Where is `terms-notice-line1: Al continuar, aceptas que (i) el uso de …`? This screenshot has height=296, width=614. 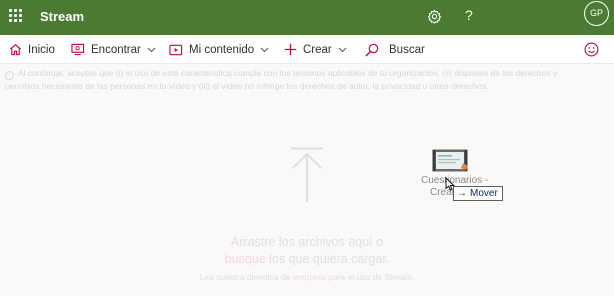
terms-notice-line1: Al continuar, aceptas que (i) el uso de … is located at coordinates (288, 73).